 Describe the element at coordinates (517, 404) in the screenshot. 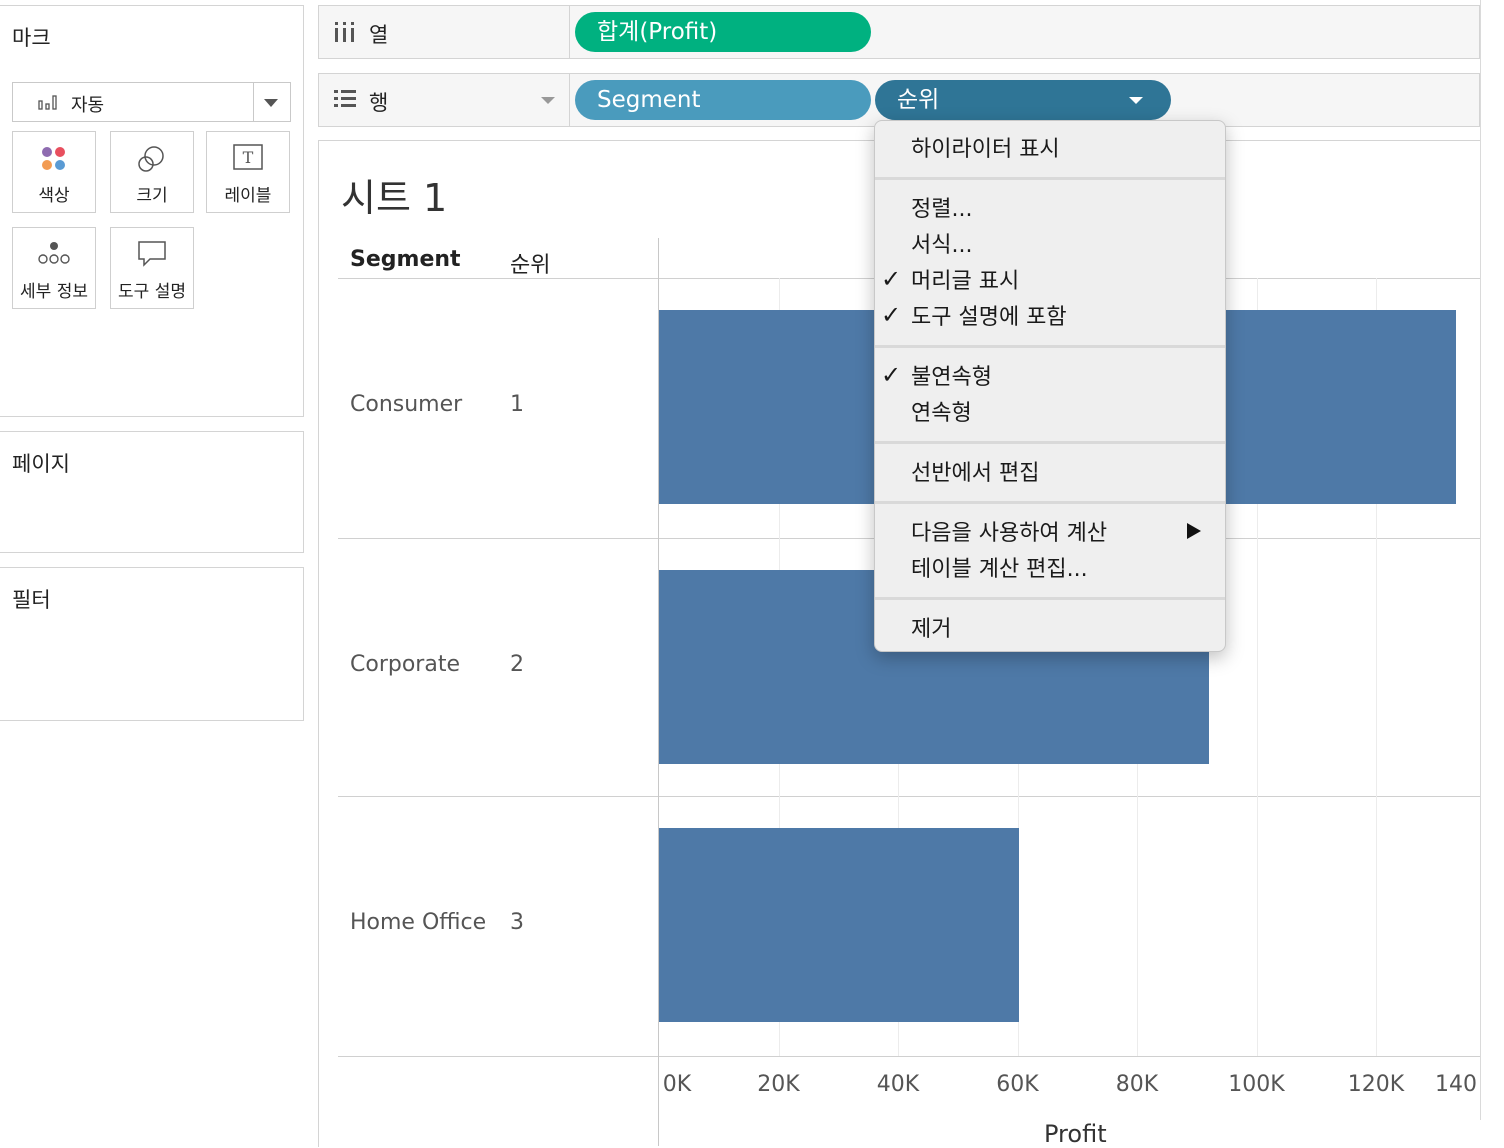

I see `row-label-rank: 1` at that location.